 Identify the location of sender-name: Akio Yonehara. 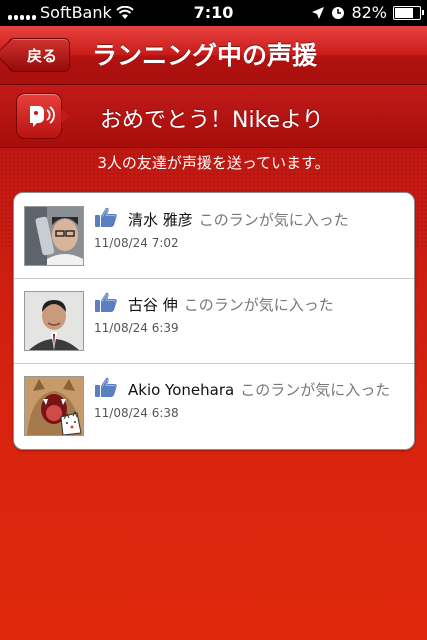
(181, 390).